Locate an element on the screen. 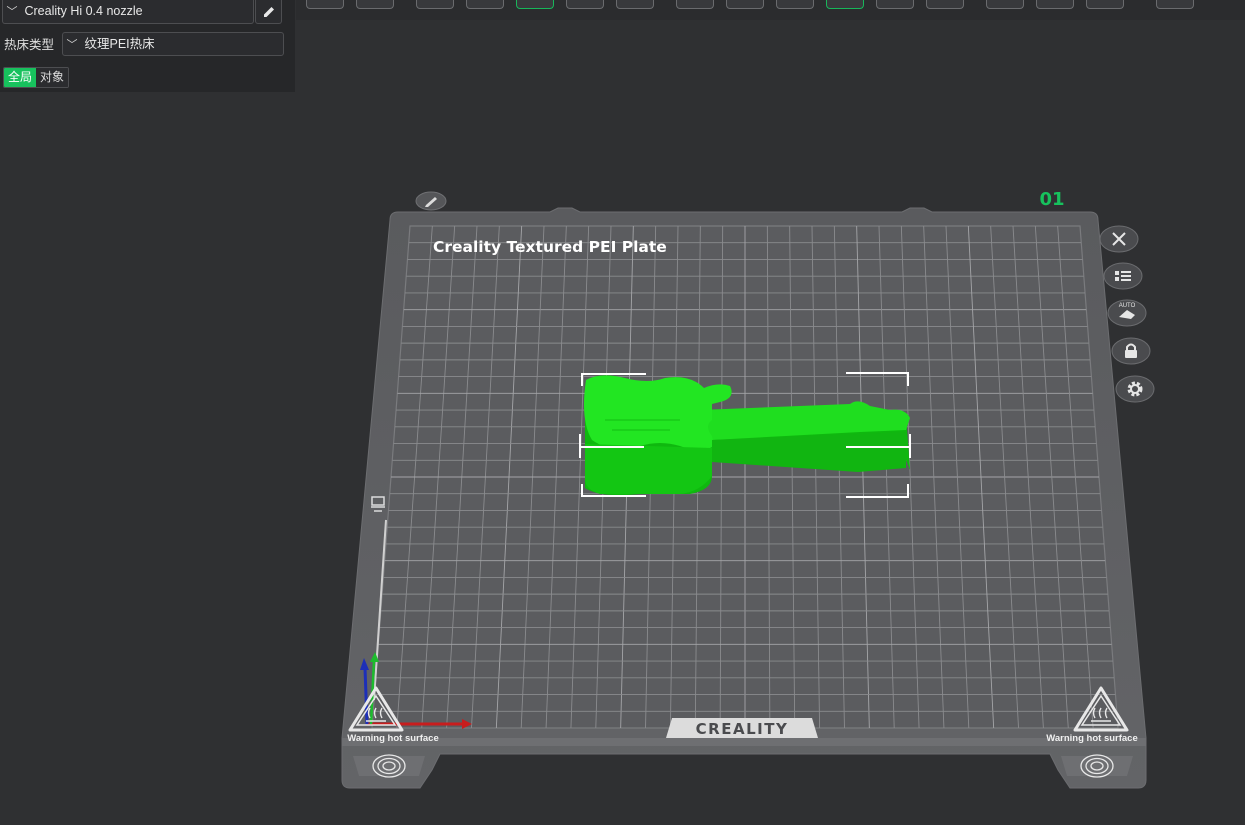 Image resolution: width=1245 pixels, height=825 pixels. printer-name: Creality Hi 0.4 nozzle is located at coordinates (83, 11).